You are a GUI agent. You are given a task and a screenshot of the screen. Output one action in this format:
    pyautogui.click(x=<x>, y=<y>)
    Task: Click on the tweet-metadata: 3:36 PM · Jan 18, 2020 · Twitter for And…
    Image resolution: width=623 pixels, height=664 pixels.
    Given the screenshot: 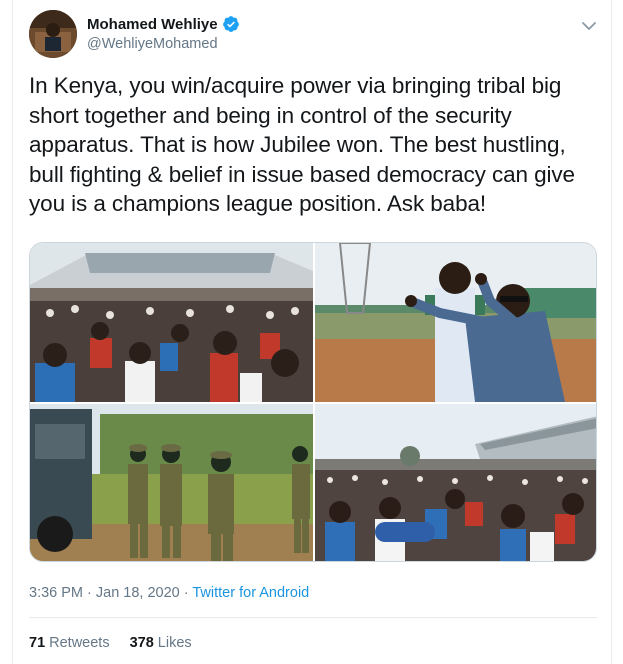 What is the action you would take?
    pyautogui.click(x=169, y=593)
    